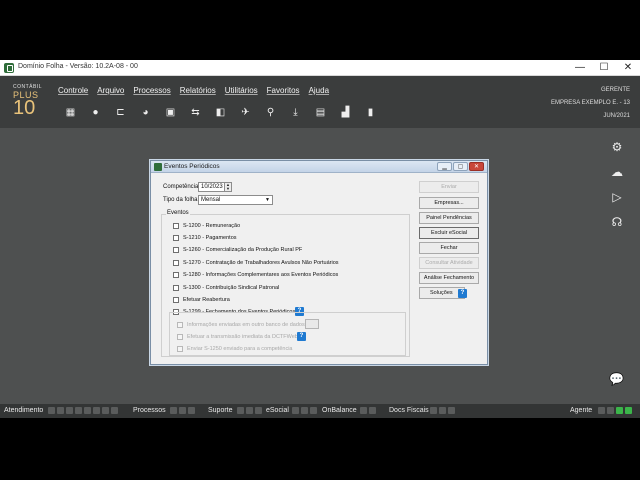  Describe the element at coordinates (449, 278) in the screenshot. I see `analise-fechamento-button: Análise Fechamento` at that location.